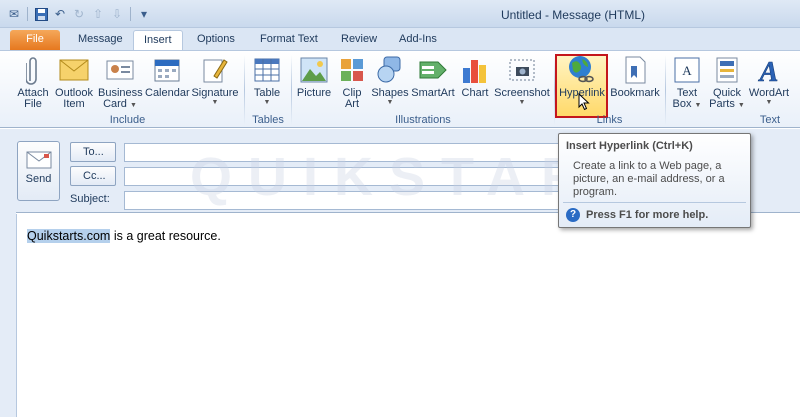 Image resolution: width=800 pixels, height=417 pixels. What do you see at coordinates (359, 40) in the screenshot?
I see `tab-review: Review` at bounding box center [359, 40].